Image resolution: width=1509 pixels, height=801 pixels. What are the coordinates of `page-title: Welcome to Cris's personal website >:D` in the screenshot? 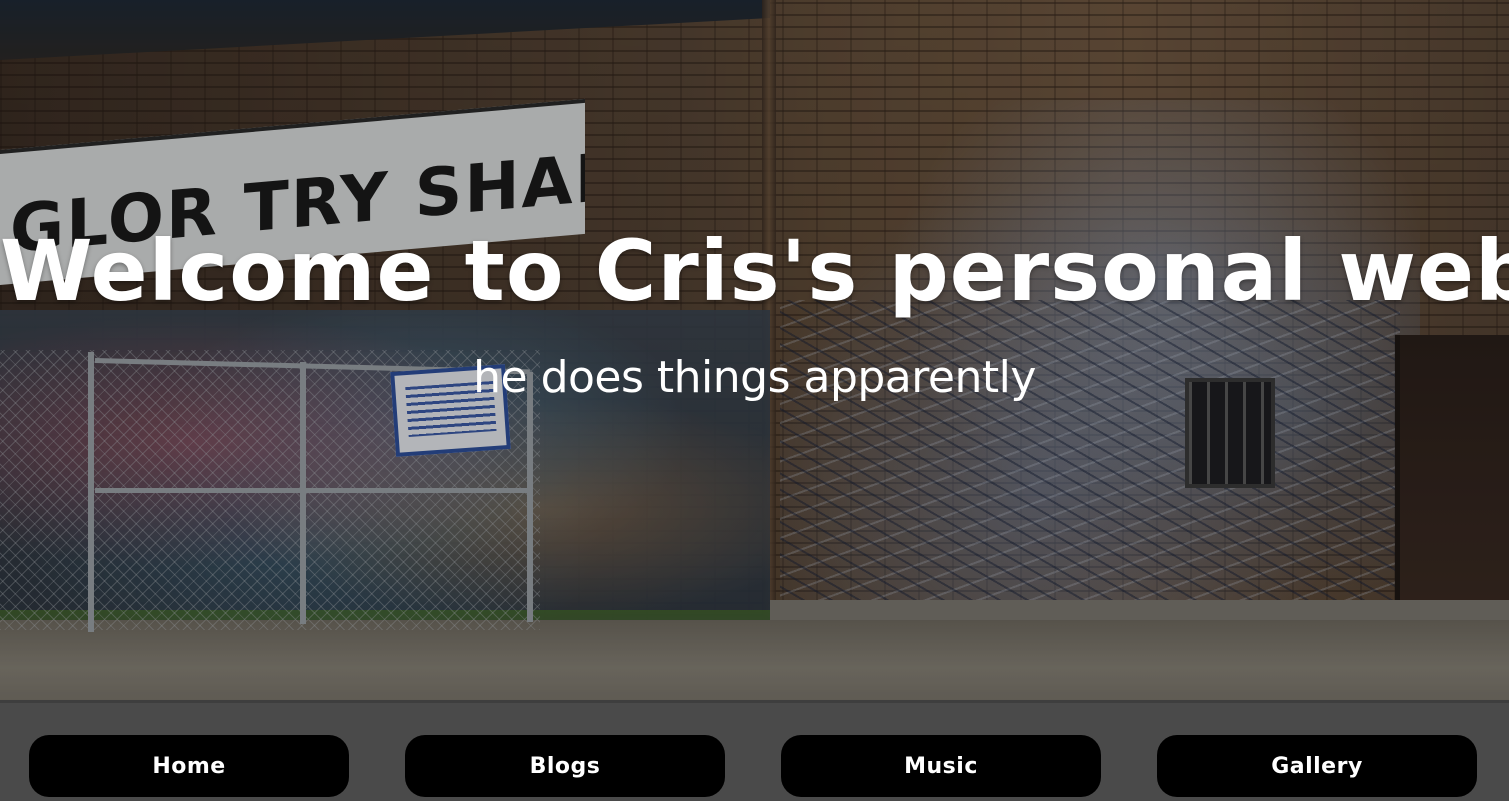 It's located at (754, 271).